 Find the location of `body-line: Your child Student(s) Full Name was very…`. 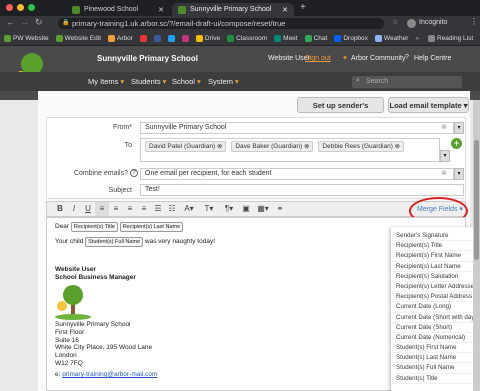

body-line: Your child Student(s) Full Name was very… is located at coordinates (135, 242).